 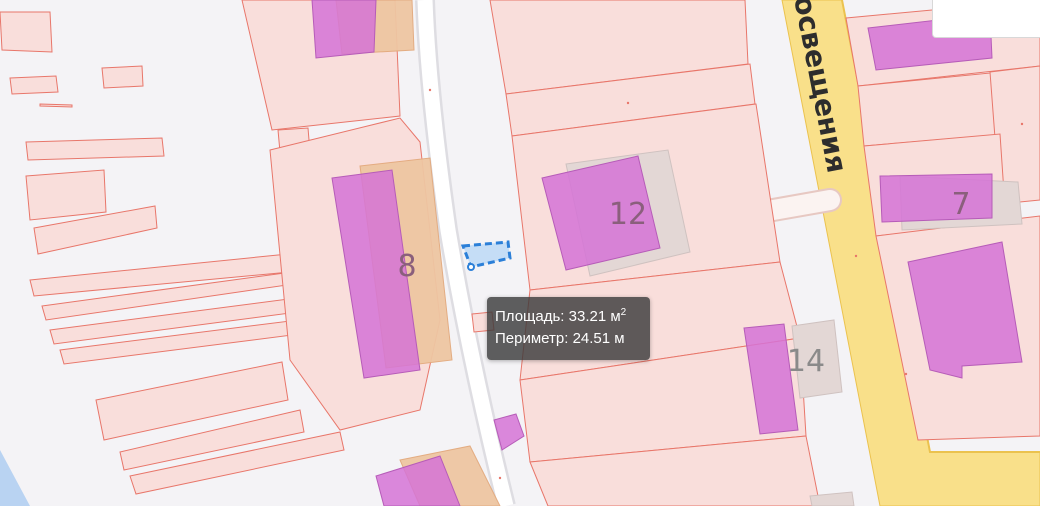 I want to click on measurement-tooltip: Площадь: 33.21 м2 Периметр: 24.51 м, so click(x=568, y=328).